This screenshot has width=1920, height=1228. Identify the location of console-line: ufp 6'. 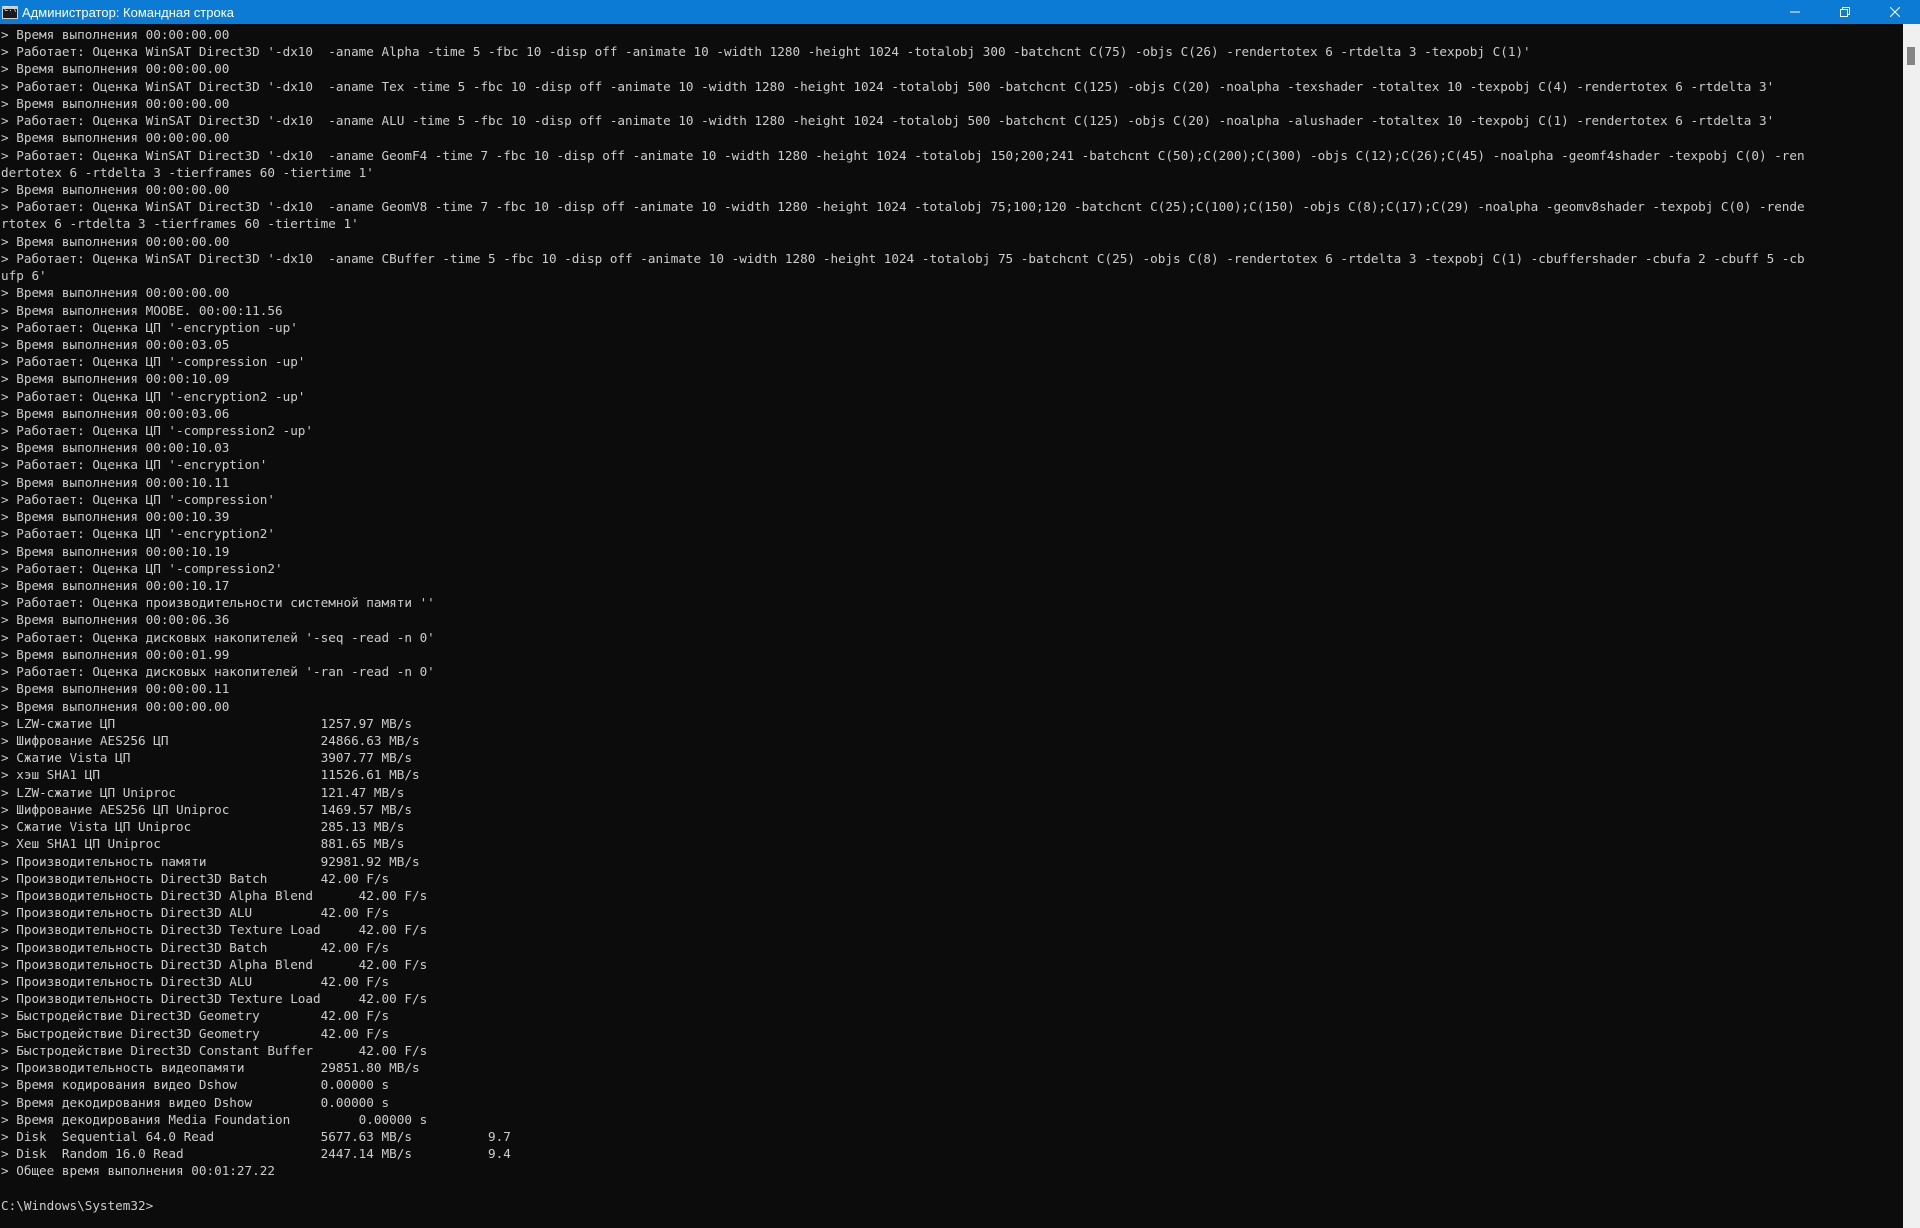
(24, 276).